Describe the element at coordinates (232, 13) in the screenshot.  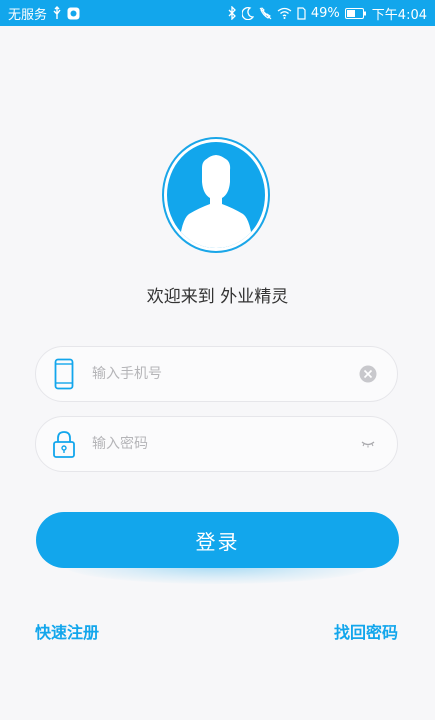
I see `bluetooth-icon` at that location.